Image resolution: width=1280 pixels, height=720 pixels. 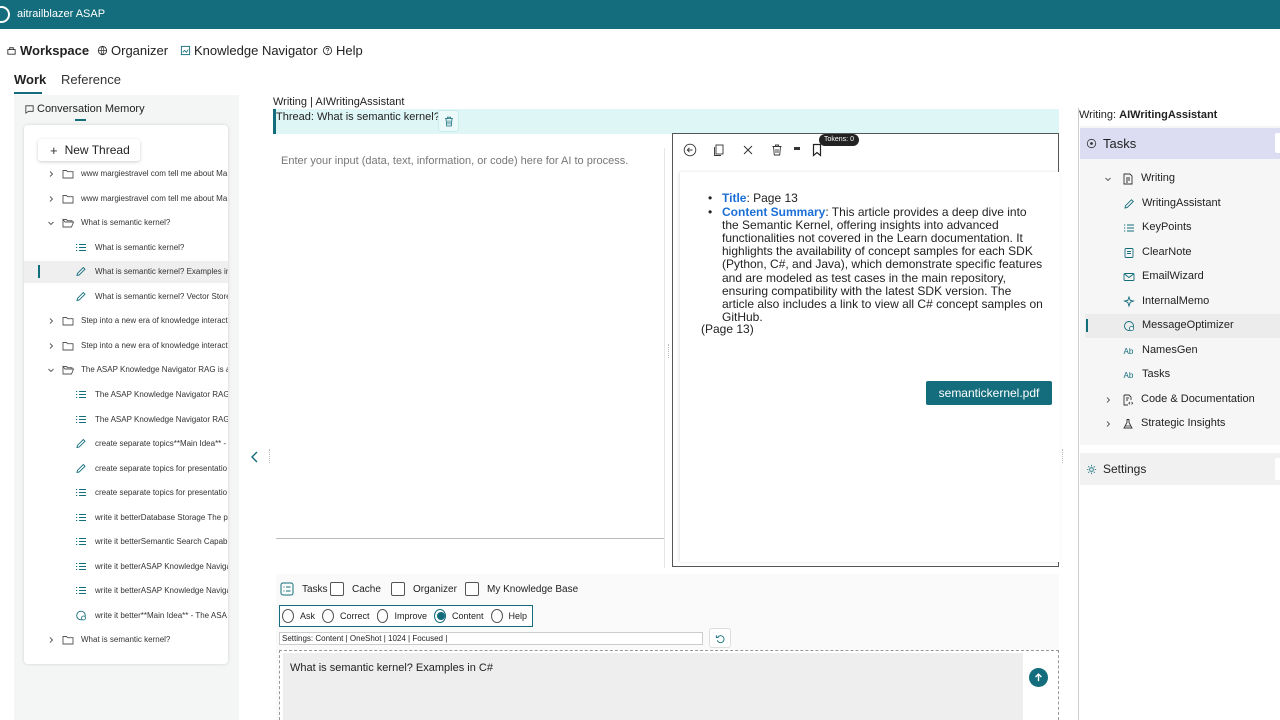 What do you see at coordinates (126, 616) in the screenshot?
I see `thread-item: write it better**Main Idea** - The ASA` at bounding box center [126, 616].